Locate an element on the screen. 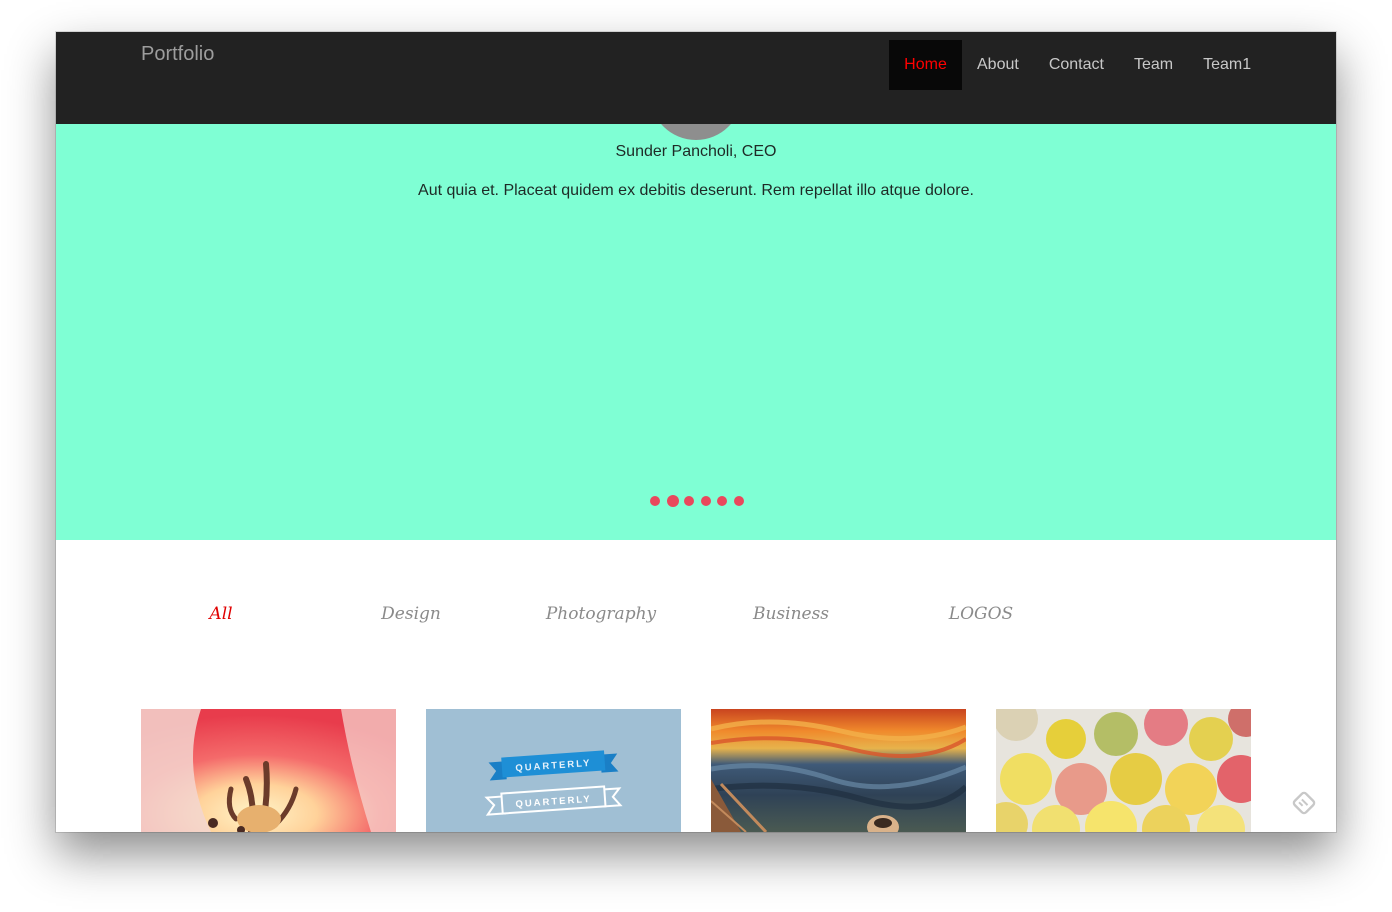 This screenshot has height=912, width=1392. quarterly-logo-image: QUARTERLY QUARTERLY is located at coordinates (553, 770).